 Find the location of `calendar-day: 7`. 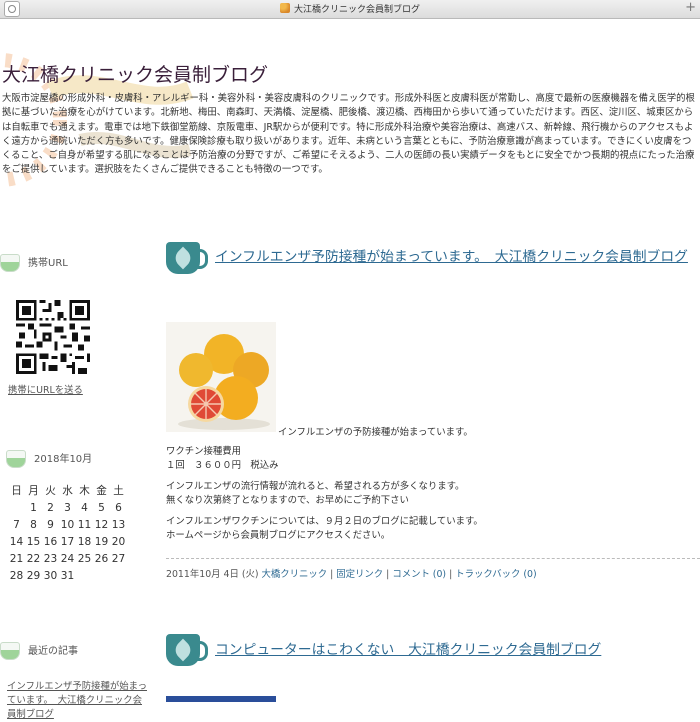

calendar-day: 7 is located at coordinates (16, 524).